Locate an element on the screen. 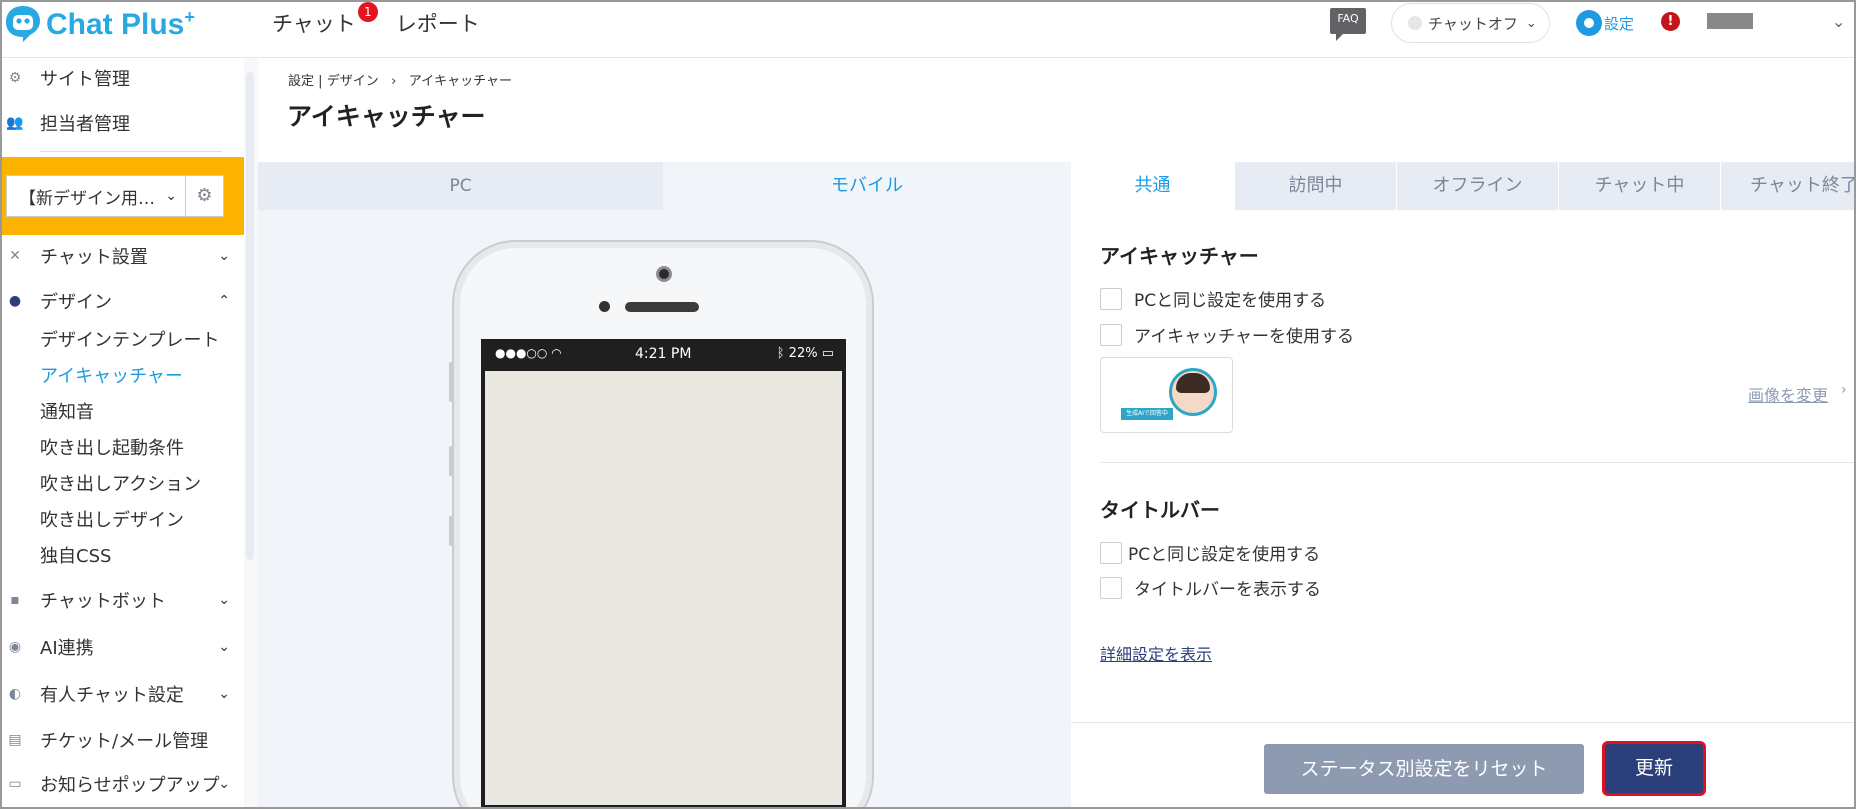 Image resolution: width=1856 pixels, height=809 pixels. breadcrumb-settings: 設定 is located at coordinates (301, 81).